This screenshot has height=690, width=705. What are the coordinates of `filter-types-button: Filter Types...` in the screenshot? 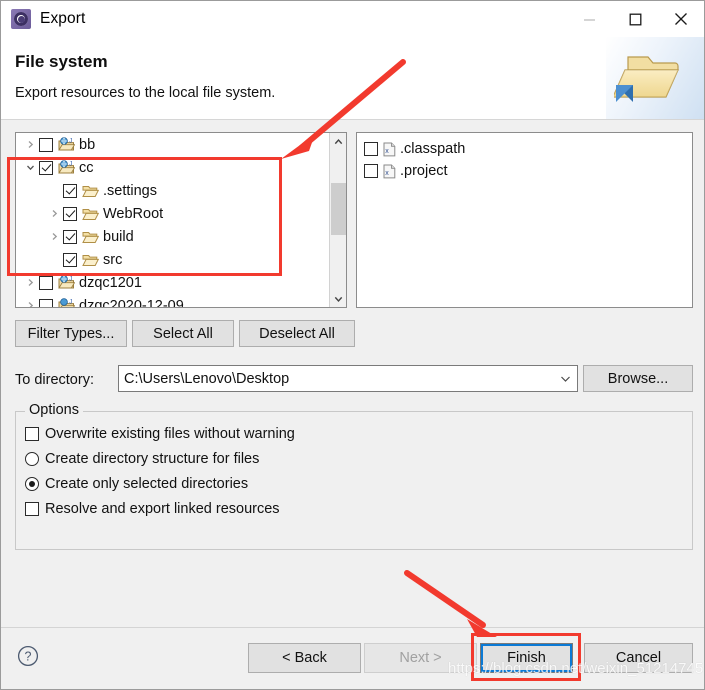 It's located at (71, 333).